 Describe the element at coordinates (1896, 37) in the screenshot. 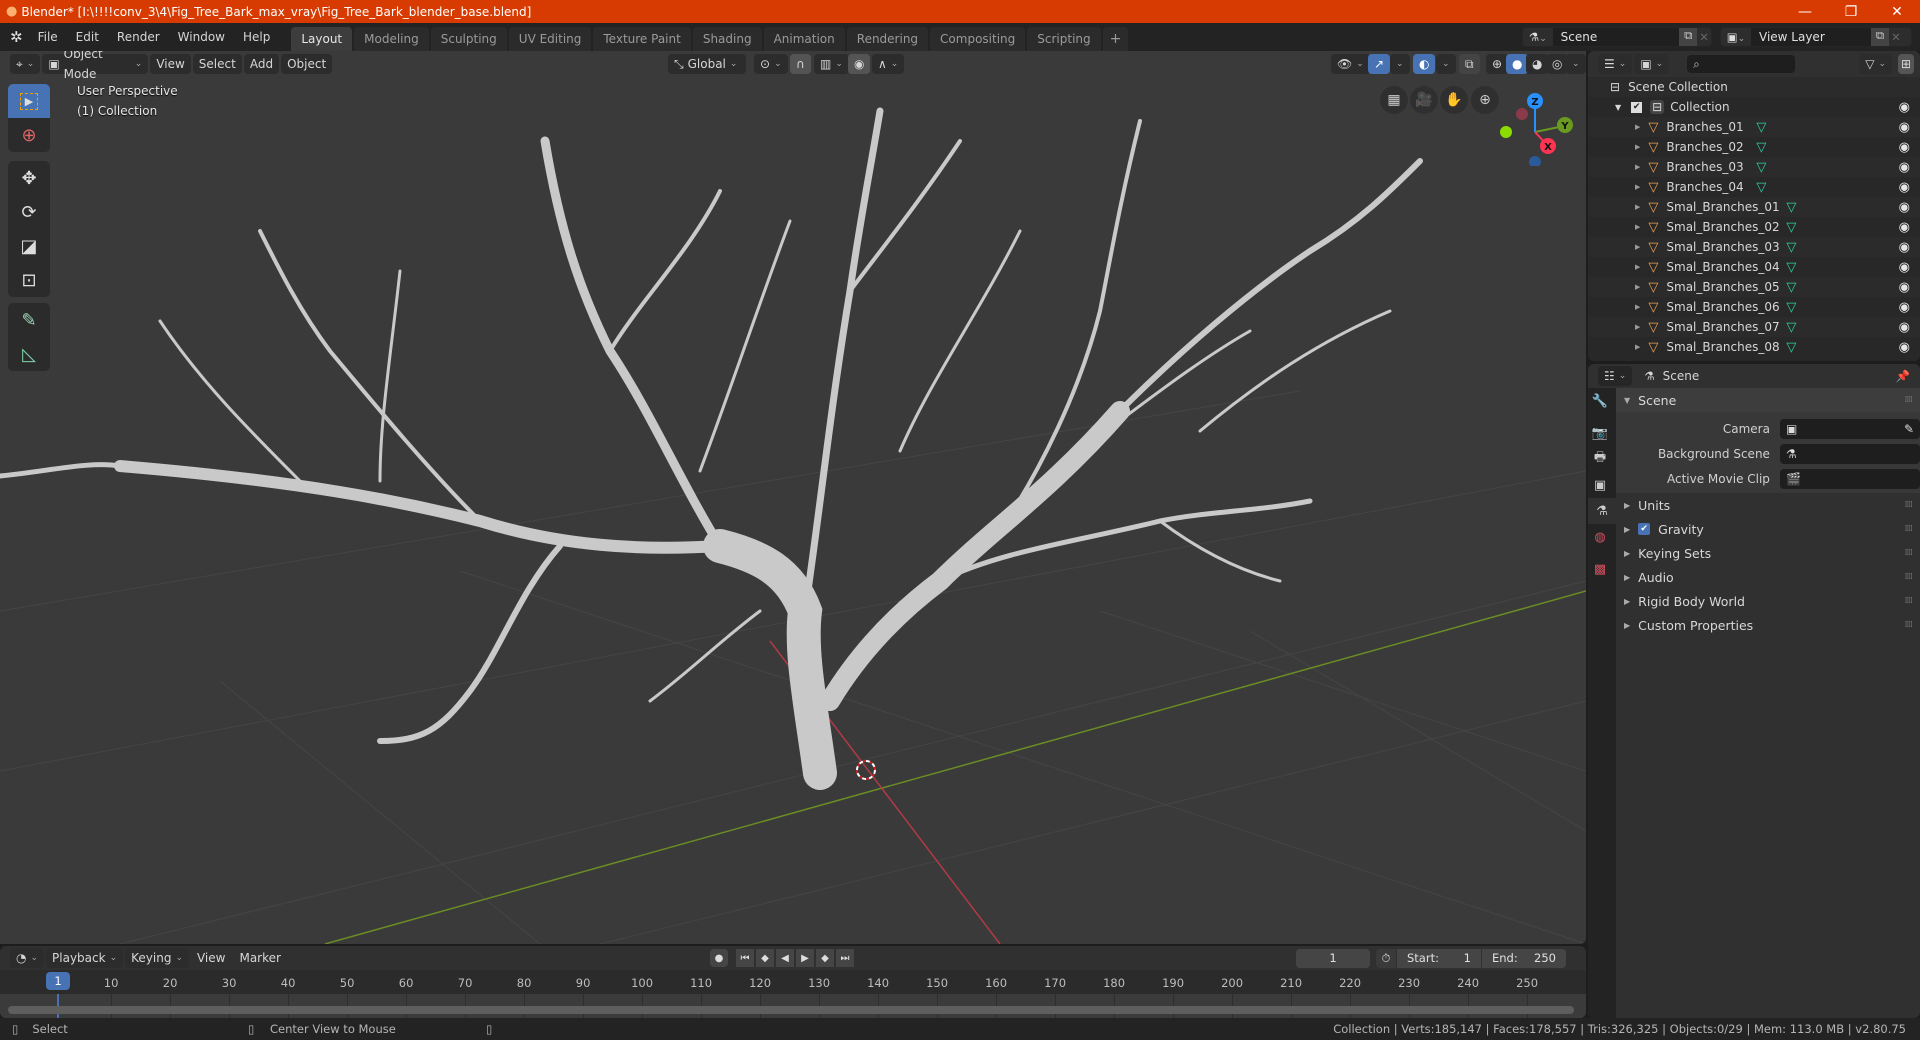

I see `delete-view-layer-icon: ✕` at that location.